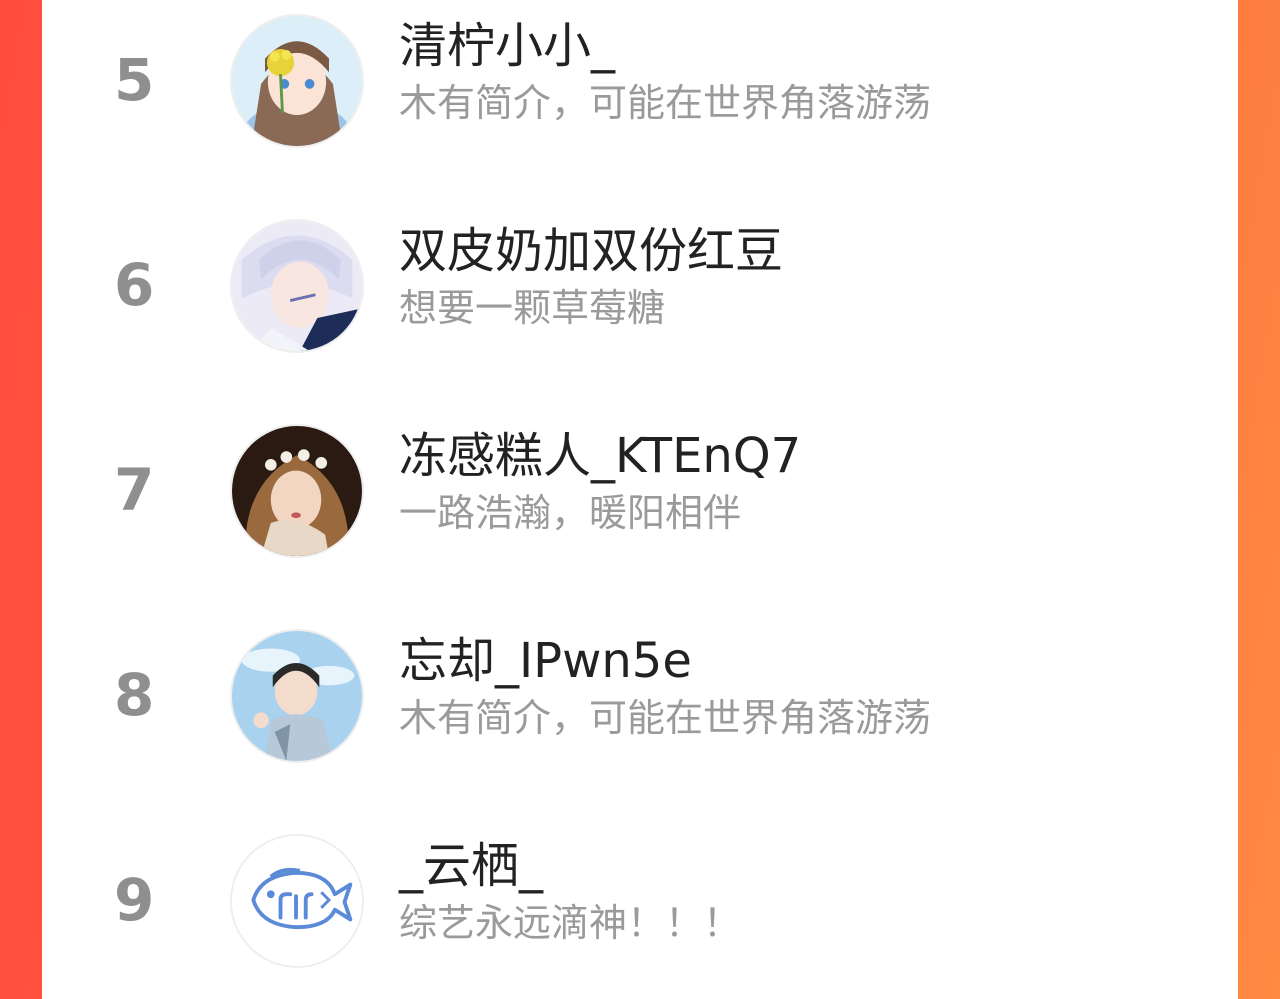  What do you see at coordinates (297, 696) in the screenshot?
I see `anime-boy-sky-avatar-icon` at bounding box center [297, 696].